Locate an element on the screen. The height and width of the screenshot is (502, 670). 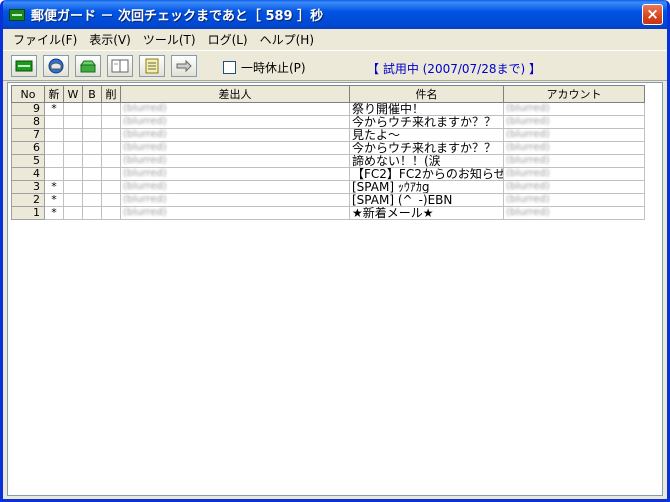
col-subject: 件名 is located at coordinates (426, 94).